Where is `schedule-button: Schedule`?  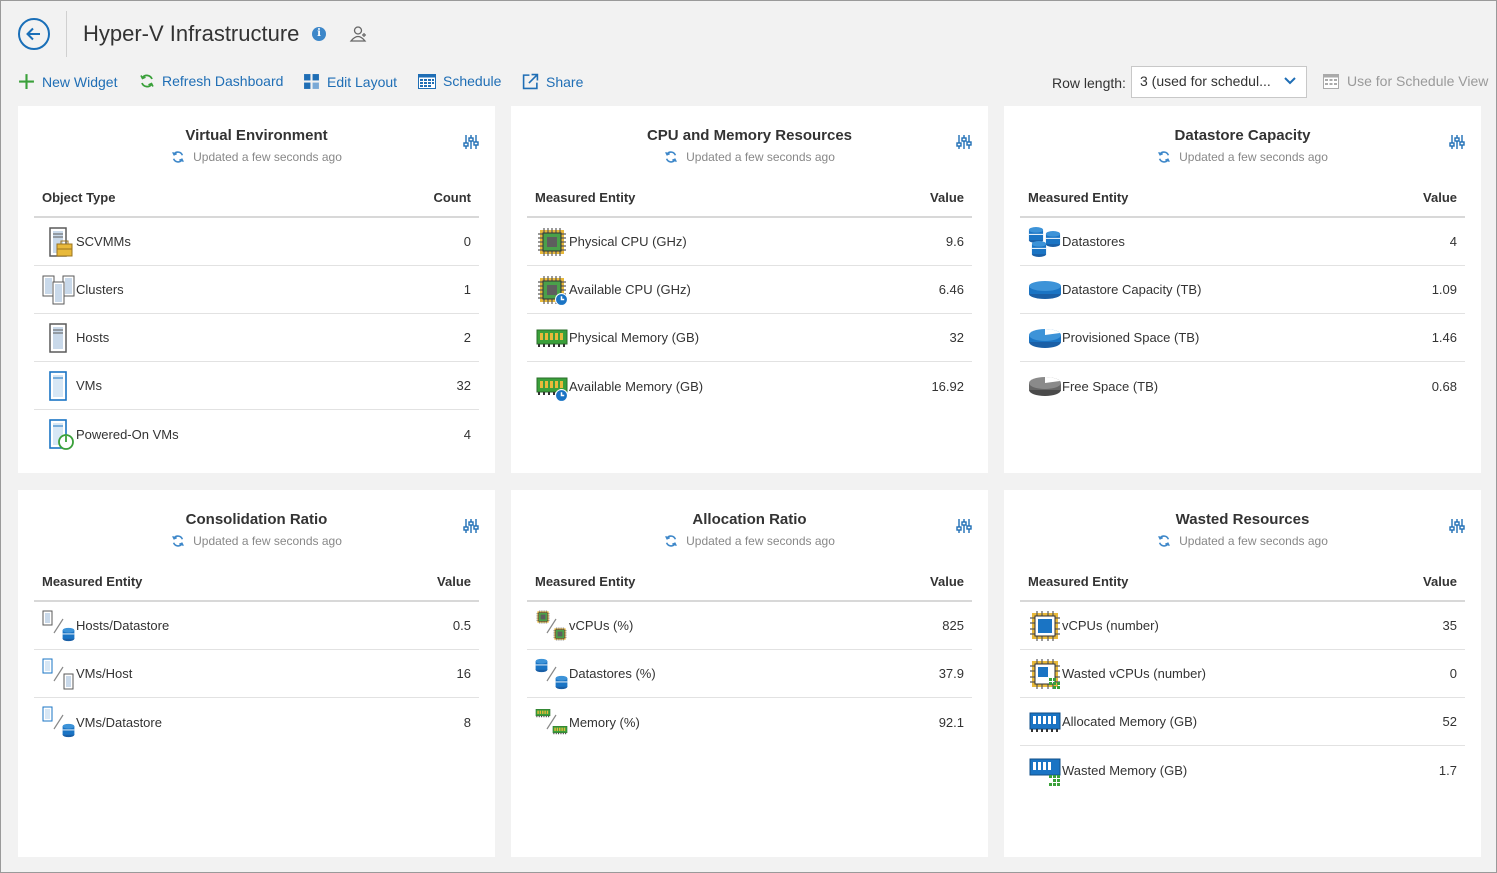 schedule-button: Schedule is located at coordinates (459, 81).